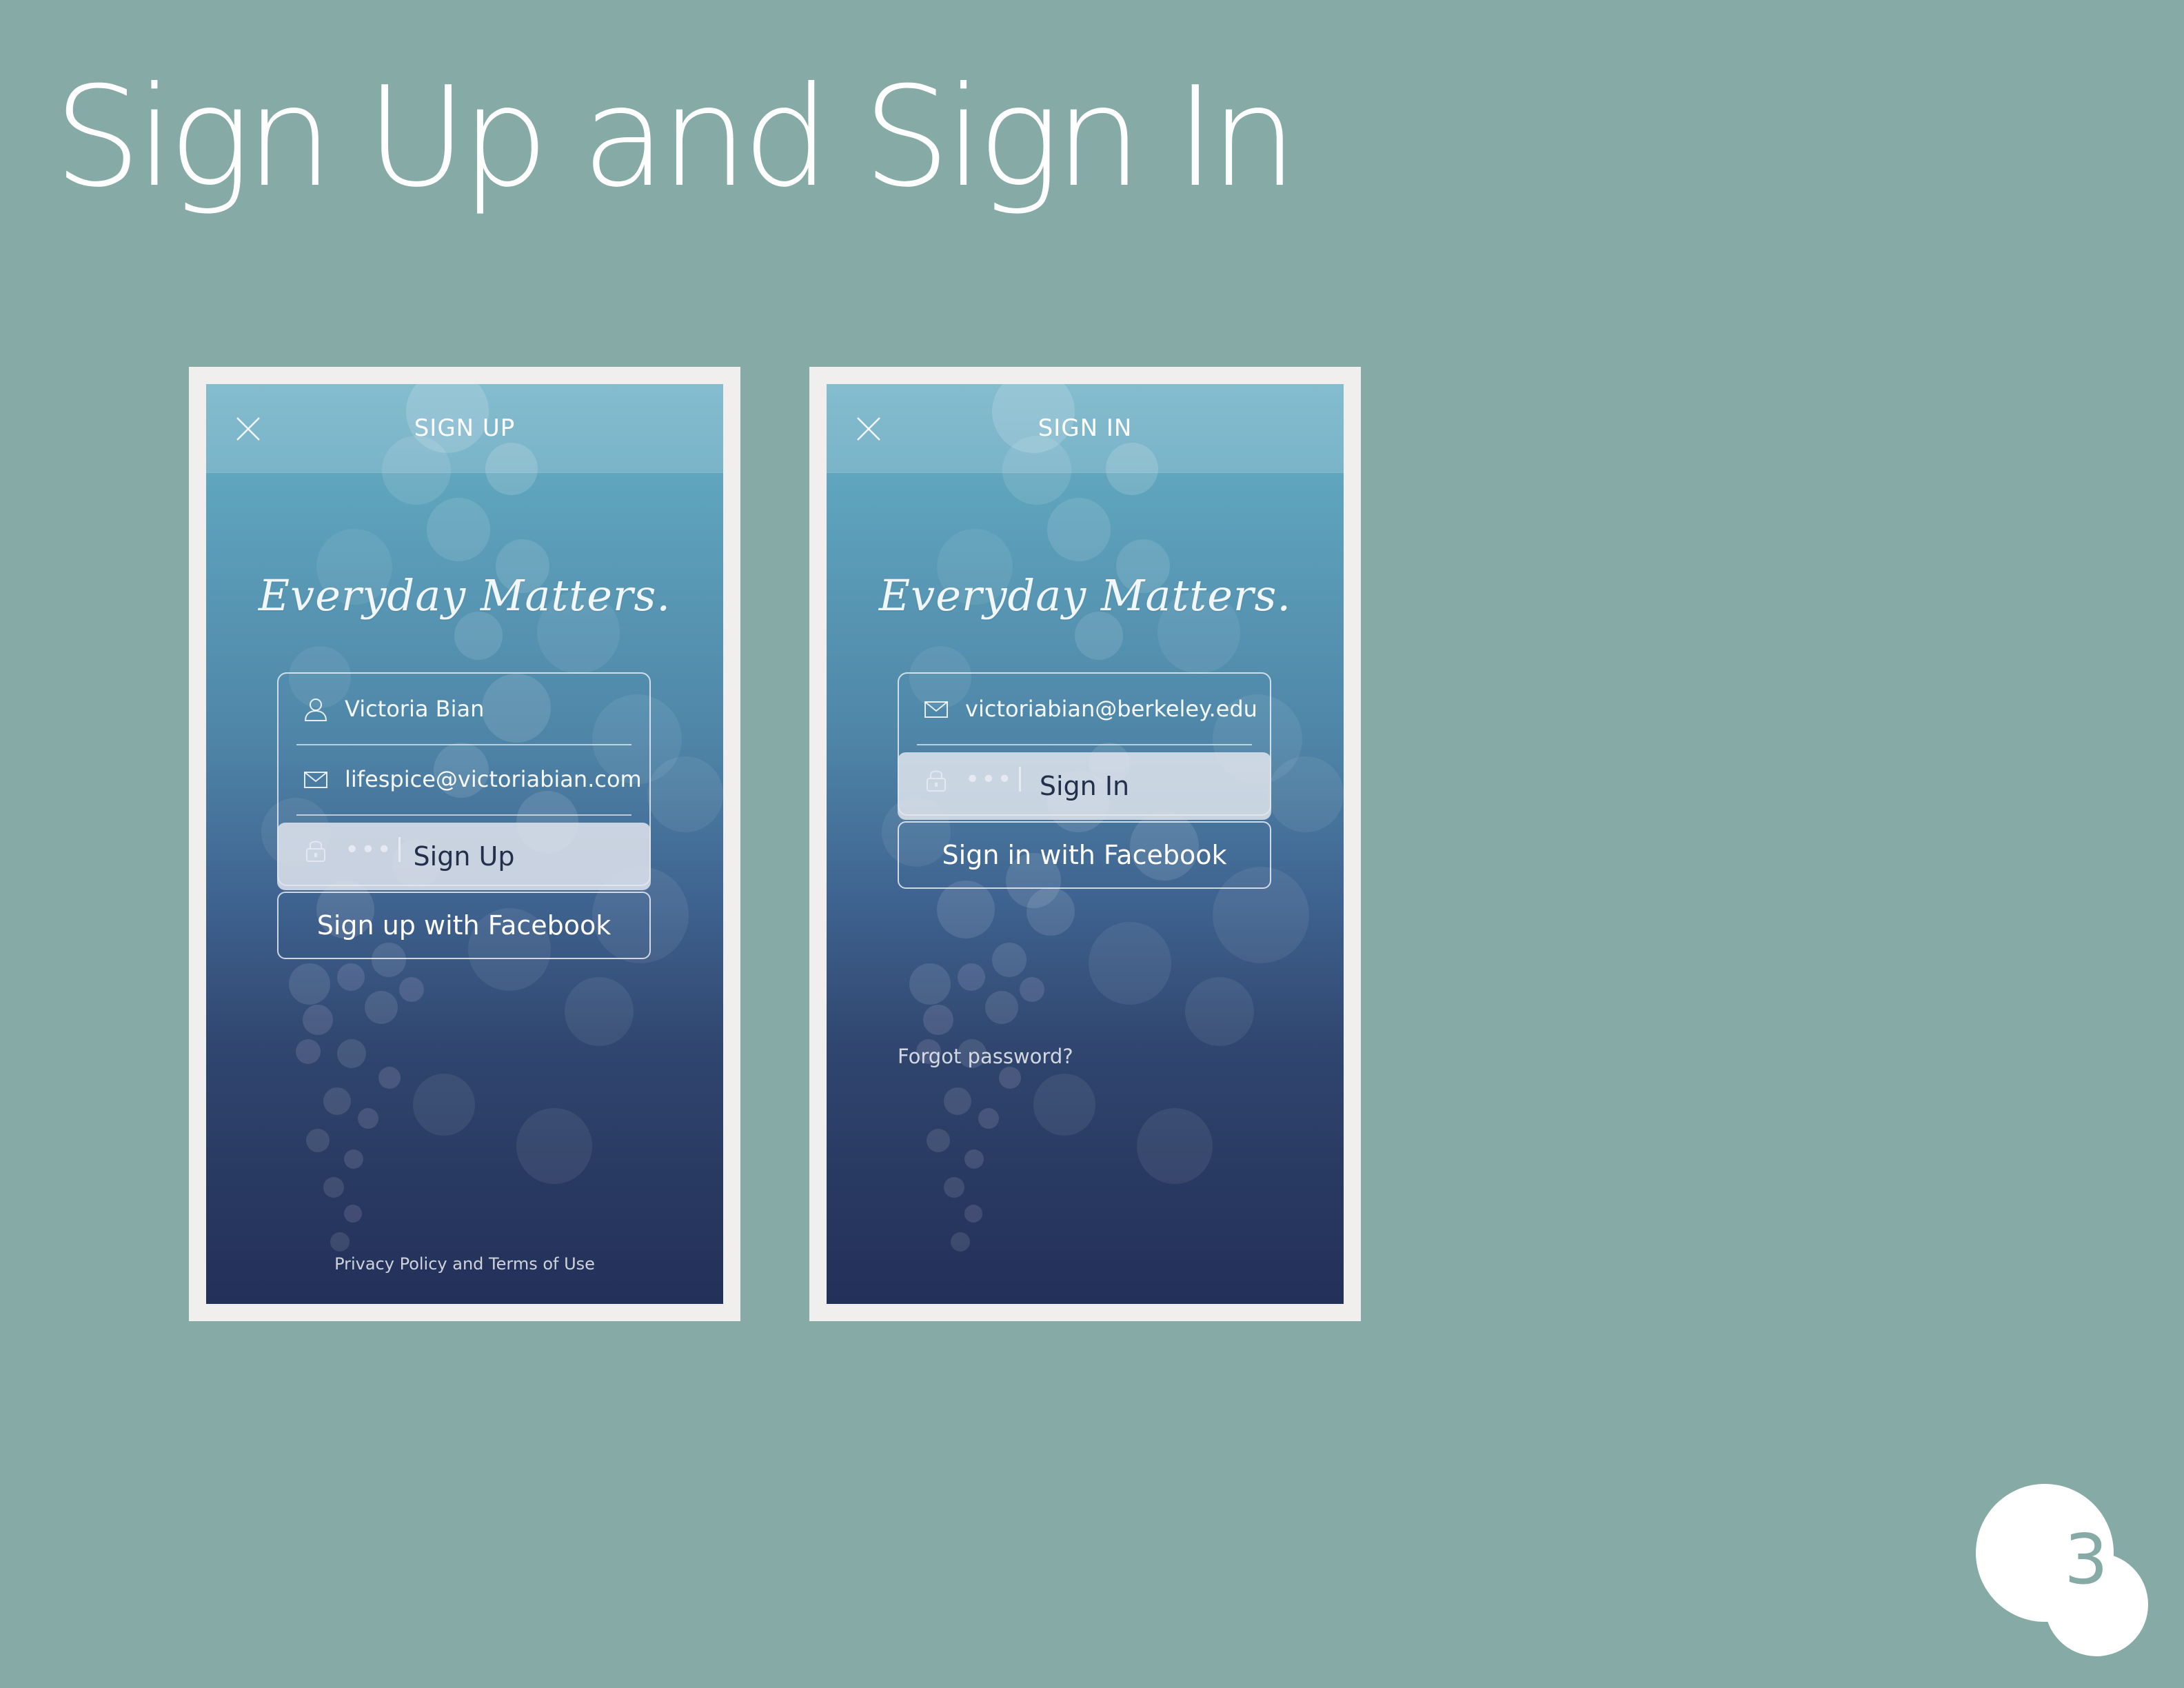  What do you see at coordinates (465, 1264) in the screenshot?
I see `privacy-terms-link: Privacy Policy and Terms of Use` at bounding box center [465, 1264].